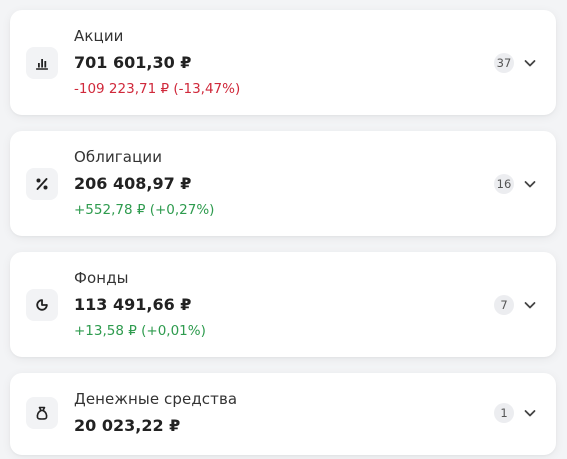 The width and height of the screenshot is (567, 459). I want to click on asset-amount: 20 023,22 ₽, so click(127, 425).